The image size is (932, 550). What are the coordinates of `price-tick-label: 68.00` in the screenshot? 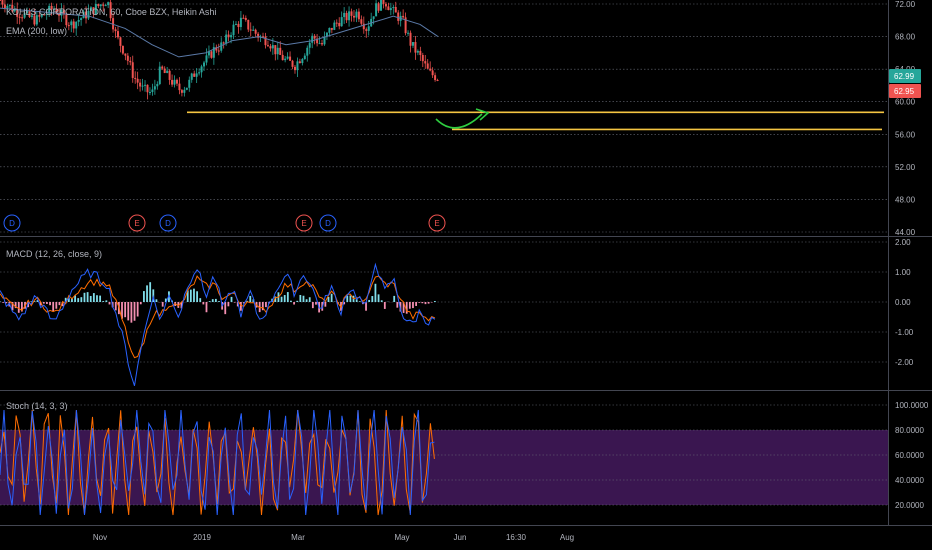 It's located at (905, 37).